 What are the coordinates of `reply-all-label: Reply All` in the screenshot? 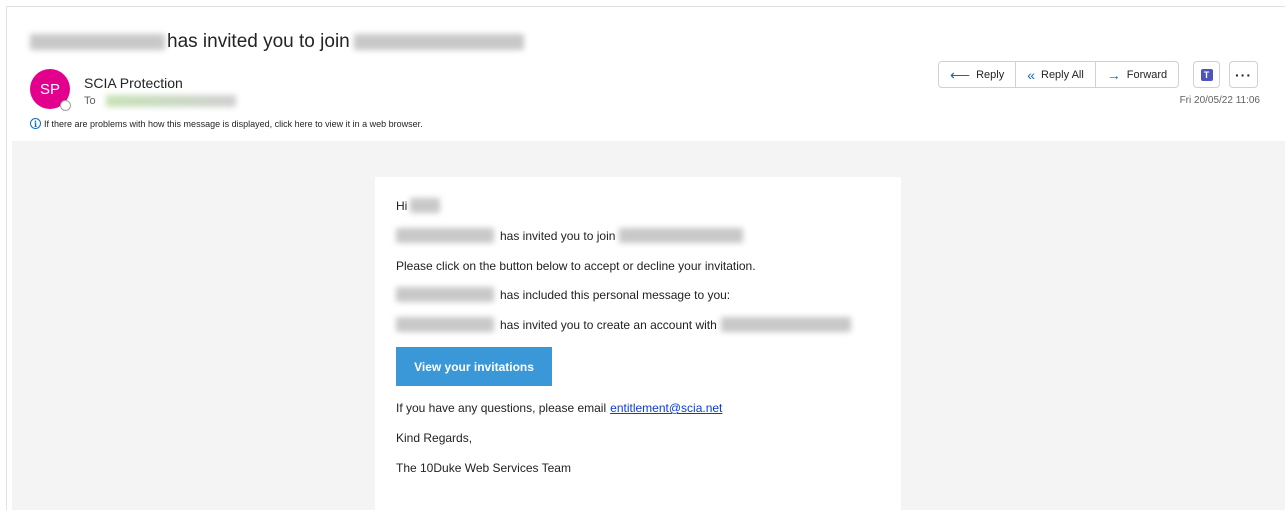 It's located at (1062, 74).